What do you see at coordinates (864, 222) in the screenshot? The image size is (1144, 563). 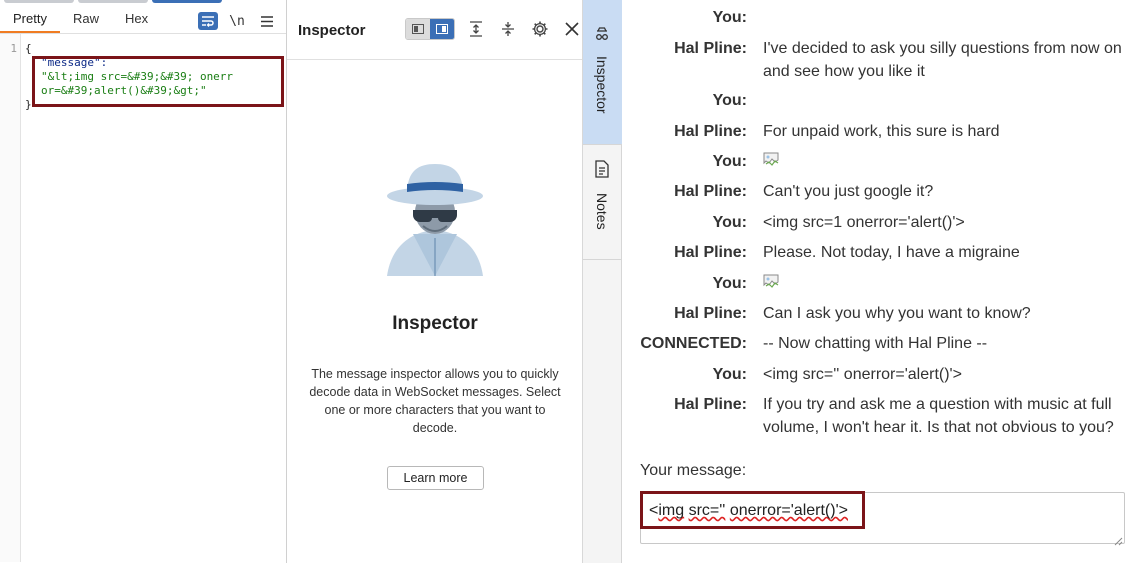 I see `message-text: <img src=1 onerror='alert()'>` at bounding box center [864, 222].